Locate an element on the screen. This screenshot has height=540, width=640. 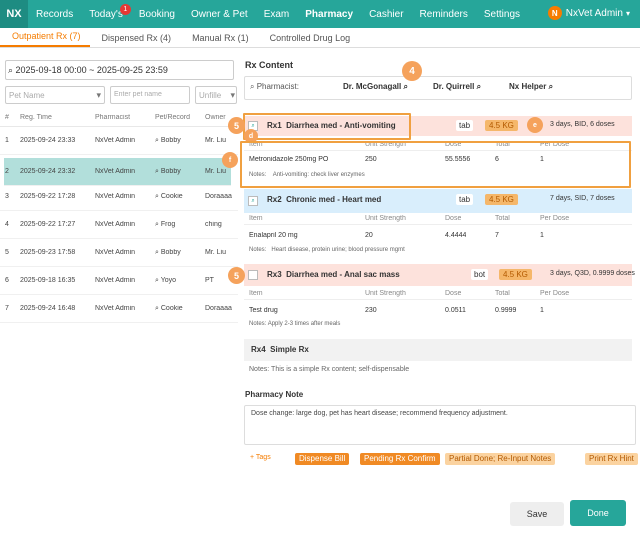
row-num: 6 is located at coordinates (7, 280).